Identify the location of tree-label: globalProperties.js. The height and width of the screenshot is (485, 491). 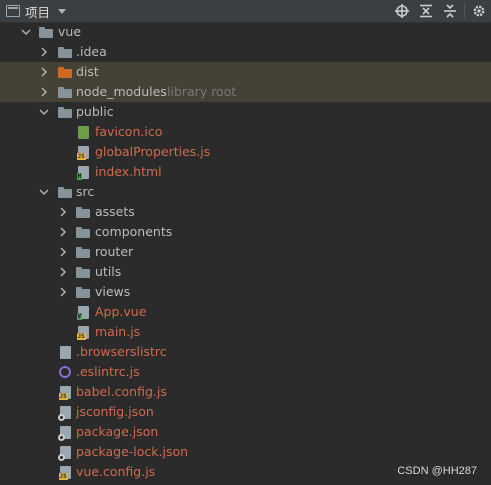
(153, 151).